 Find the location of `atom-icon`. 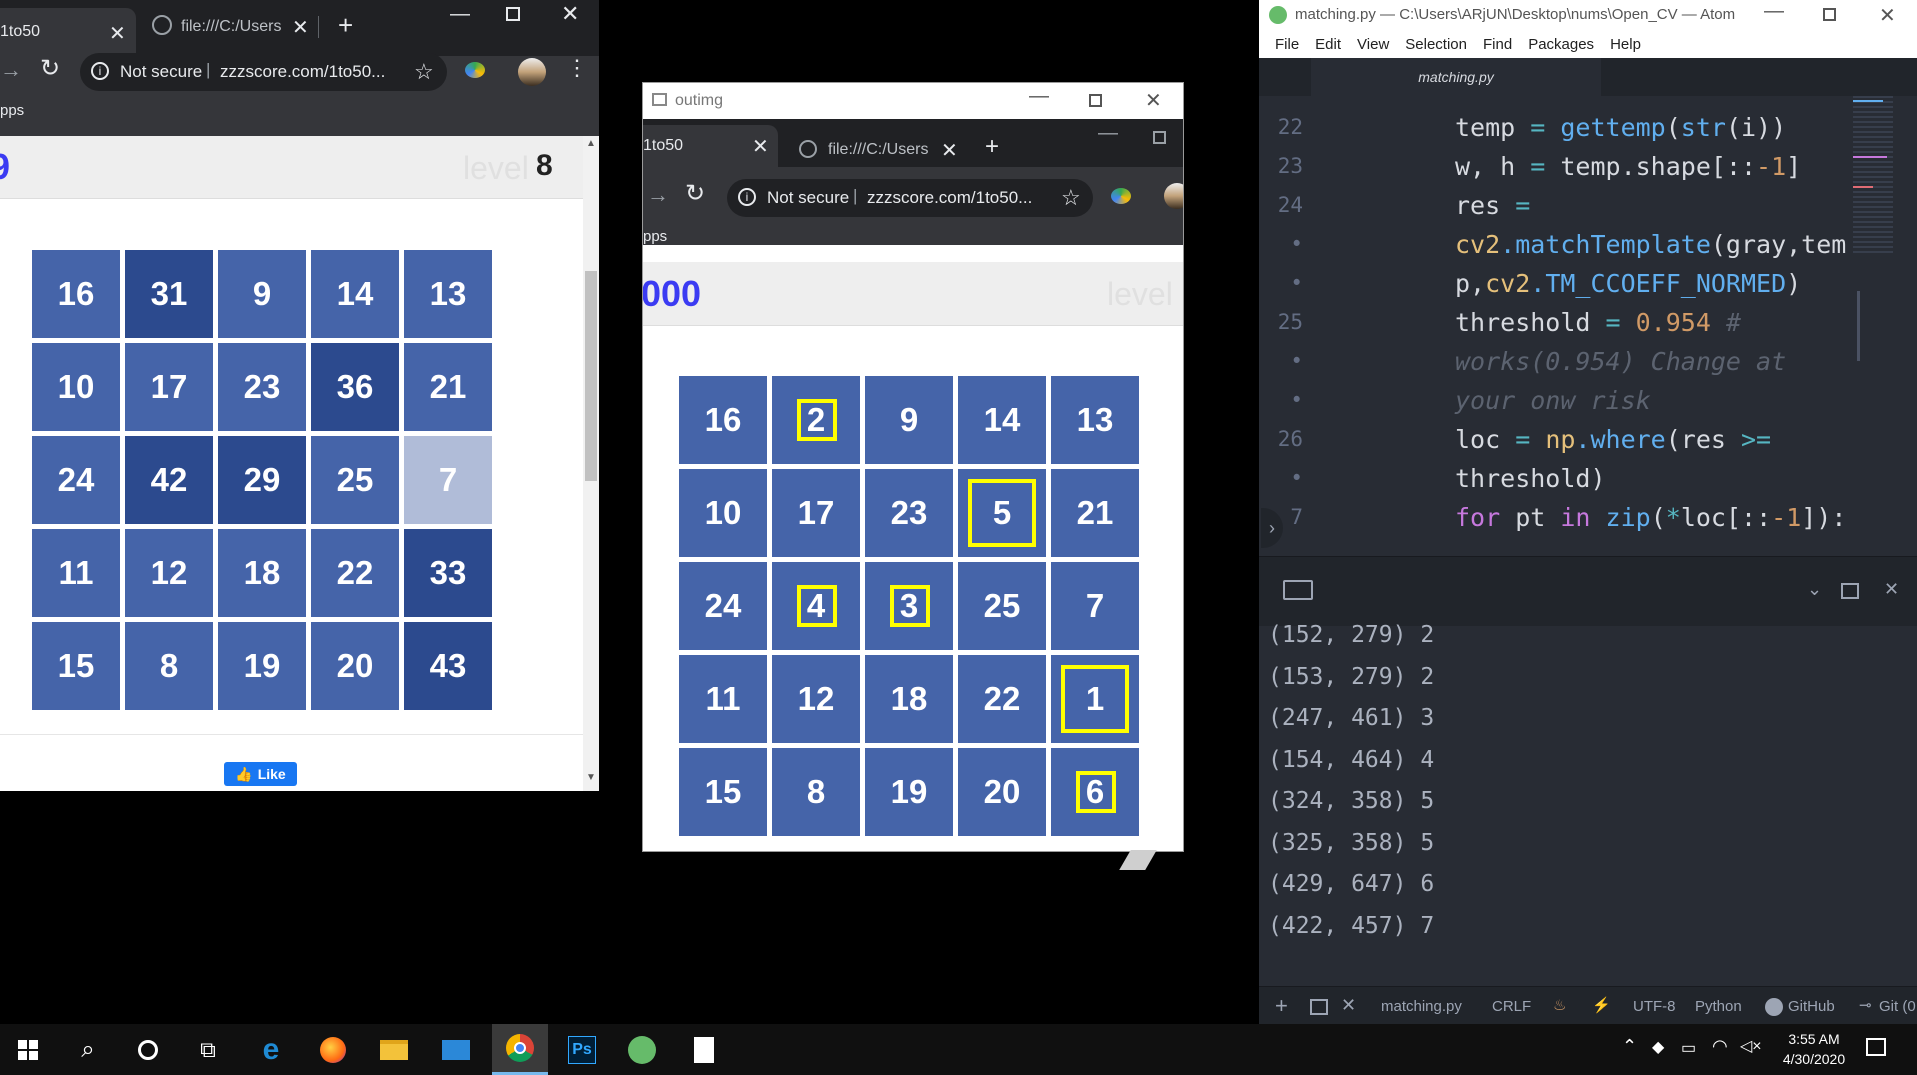

atom-icon is located at coordinates (642, 1049).